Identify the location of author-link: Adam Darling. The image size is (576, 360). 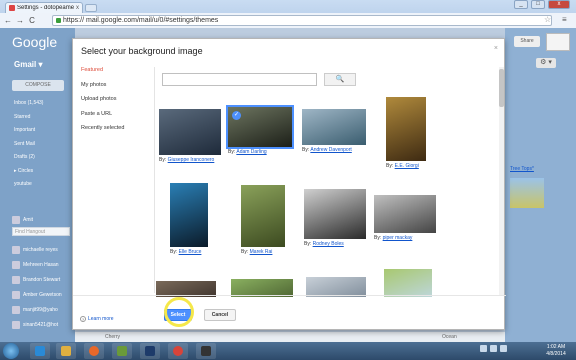
(251, 152).